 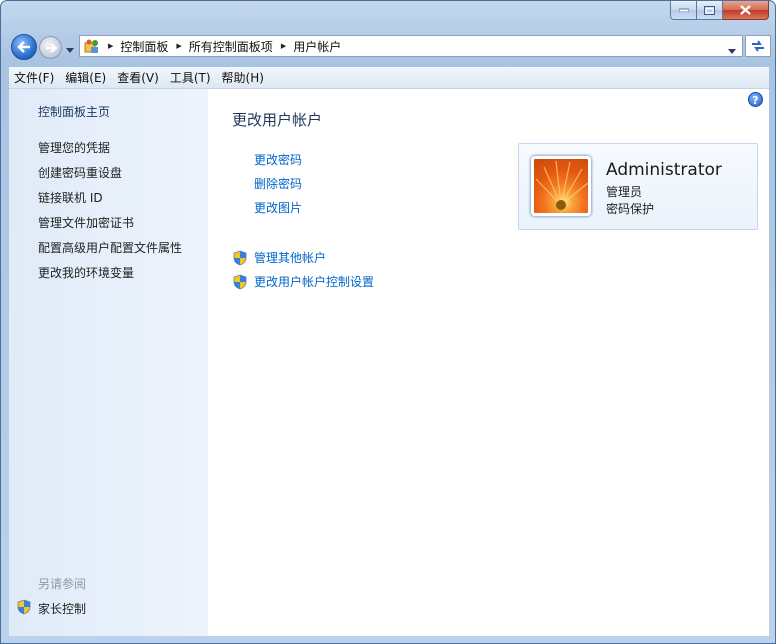 I want to click on minimize-icon, so click(x=683, y=10).